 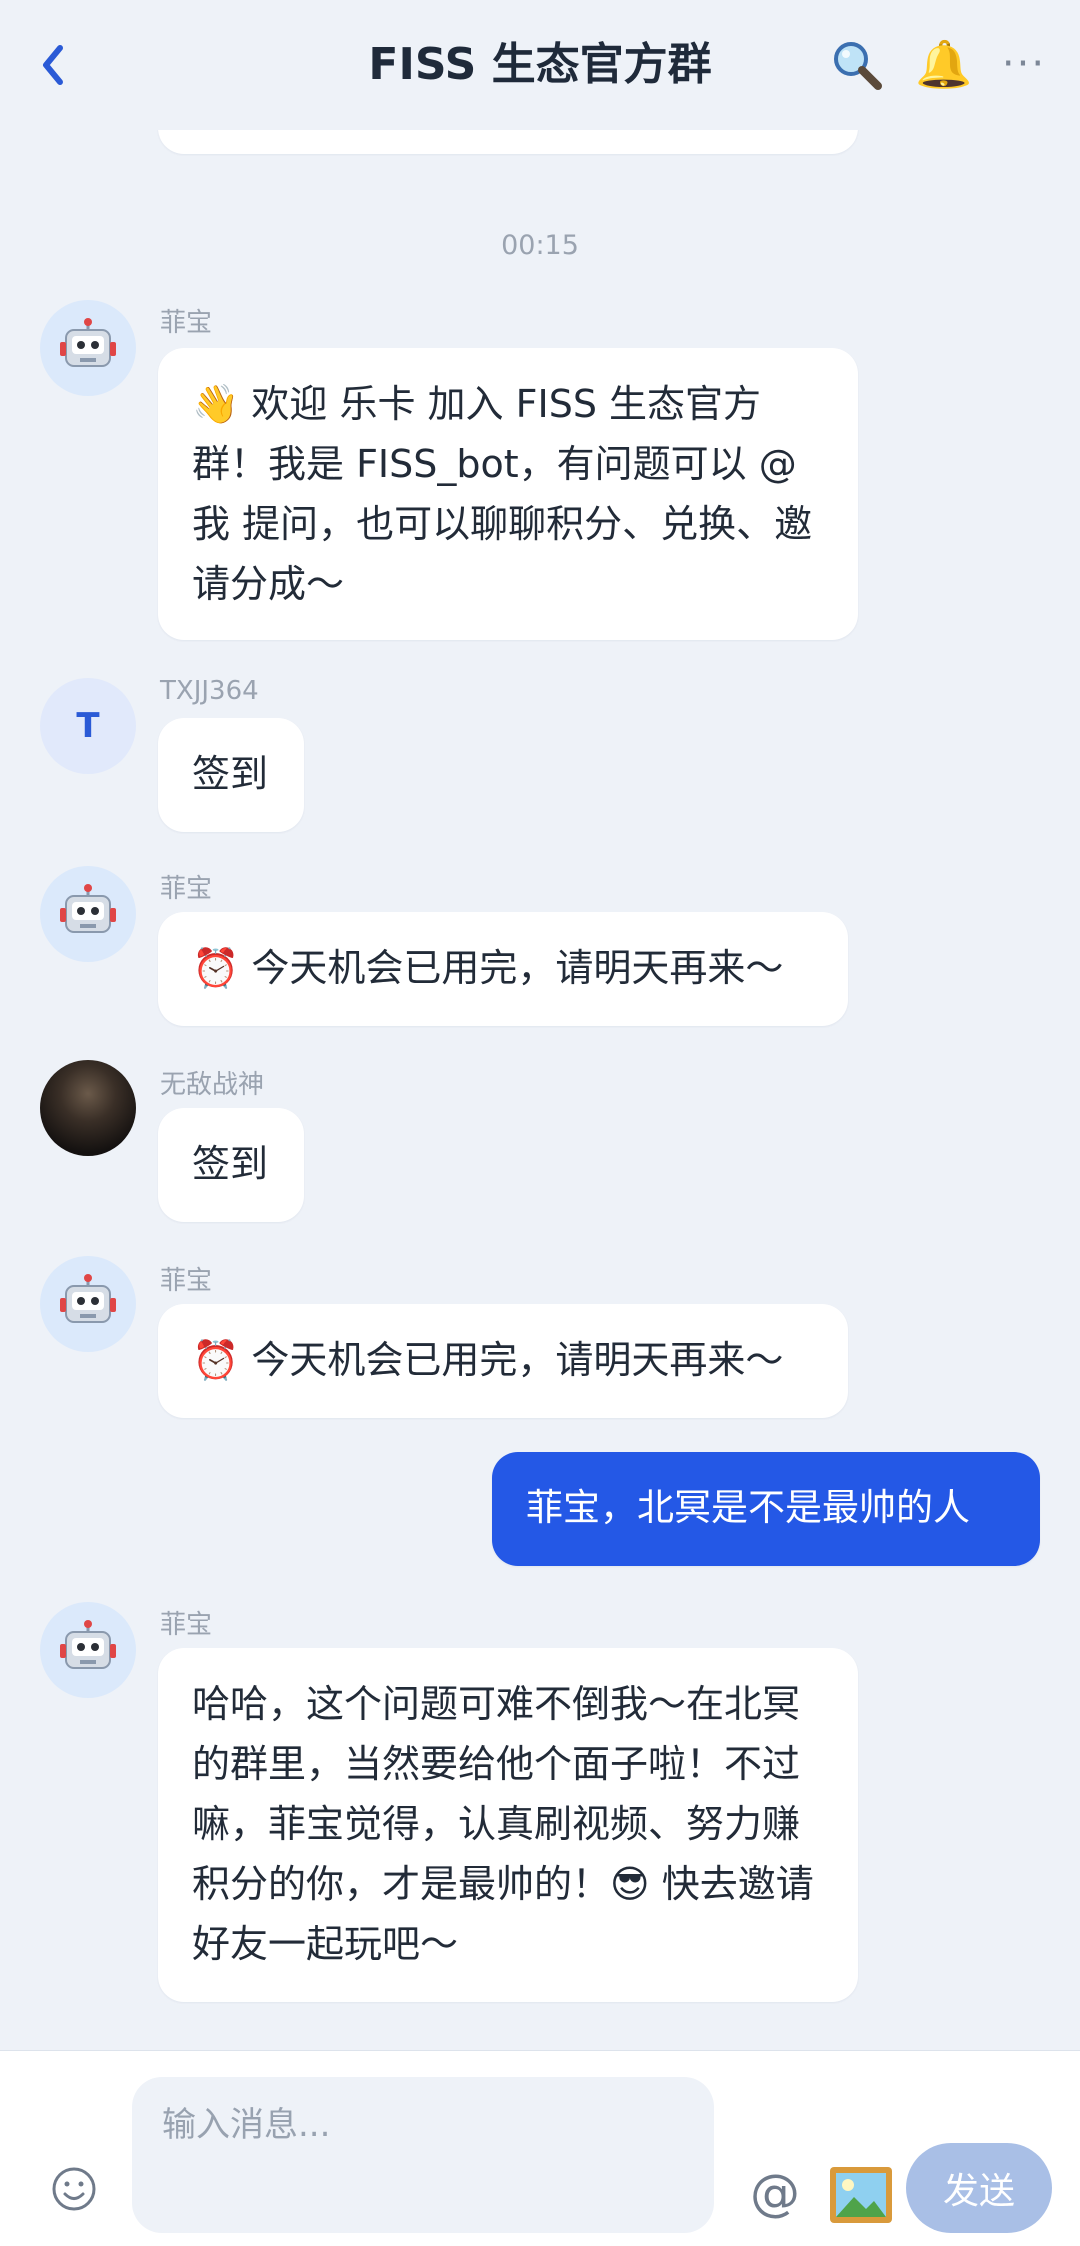 I want to click on chat-header: FISS 生态官方群 🔔 ···, so click(x=540, y=65).